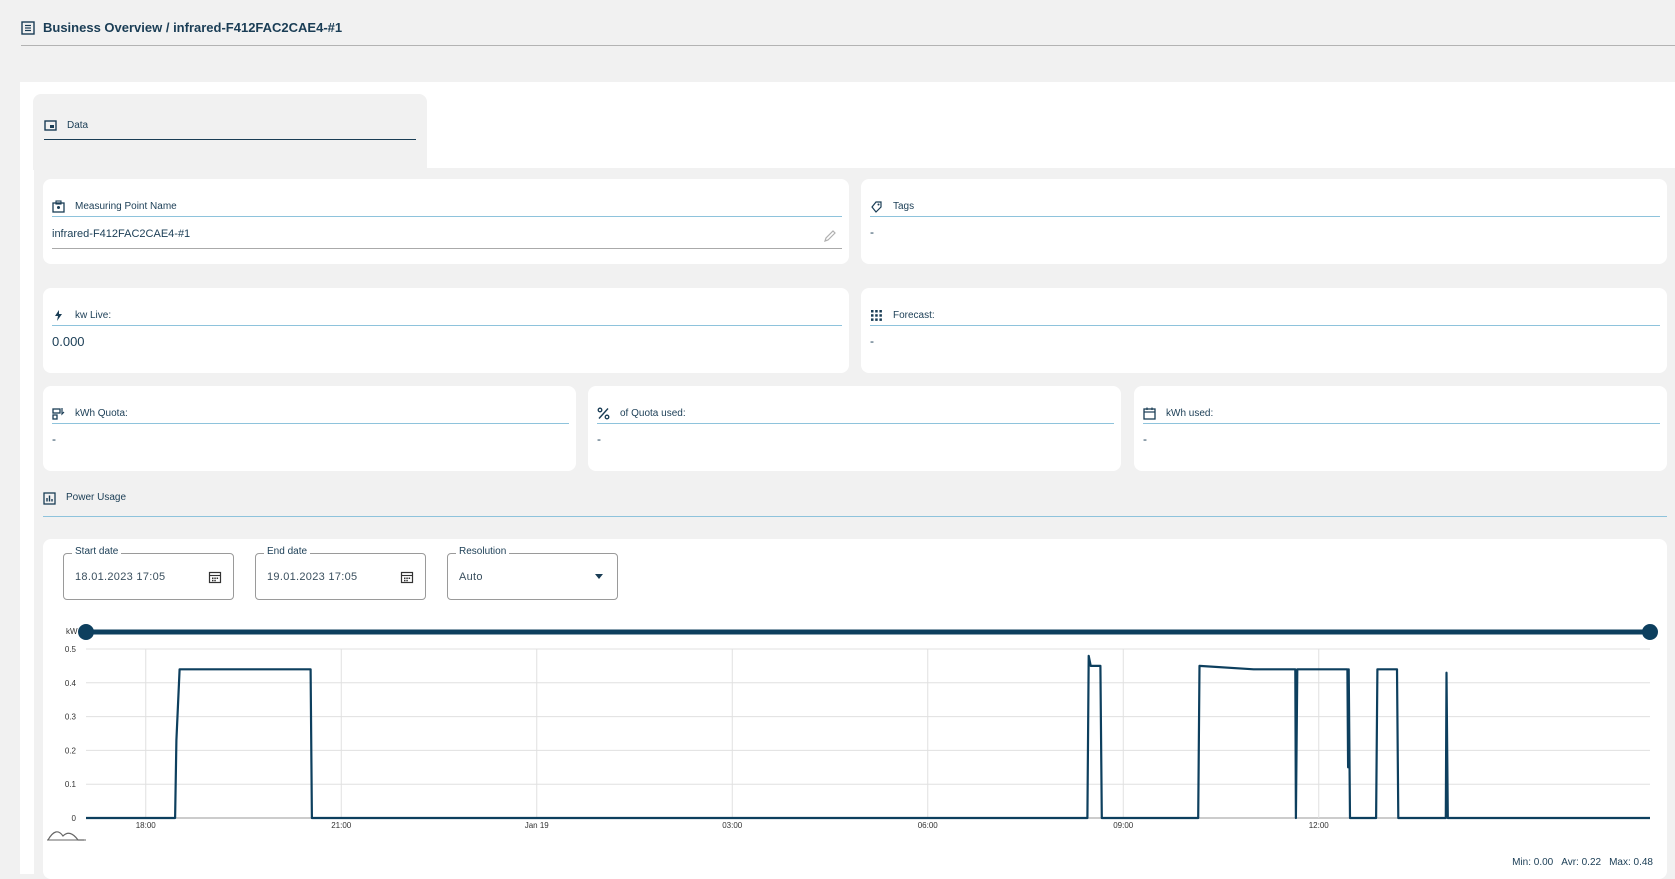  What do you see at coordinates (1319, 825) in the screenshot?
I see `x-tick-label: 12:00` at bounding box center [1319, 825].